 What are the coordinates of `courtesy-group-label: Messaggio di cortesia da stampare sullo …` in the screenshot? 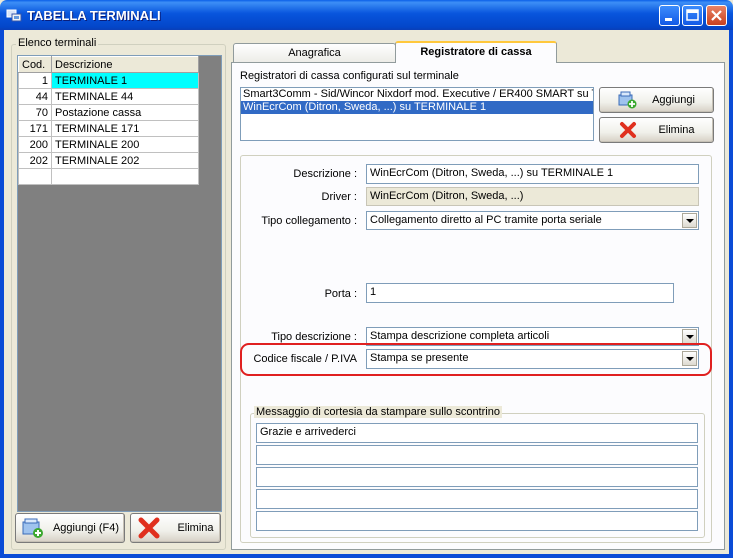 It's located at (378, 412).